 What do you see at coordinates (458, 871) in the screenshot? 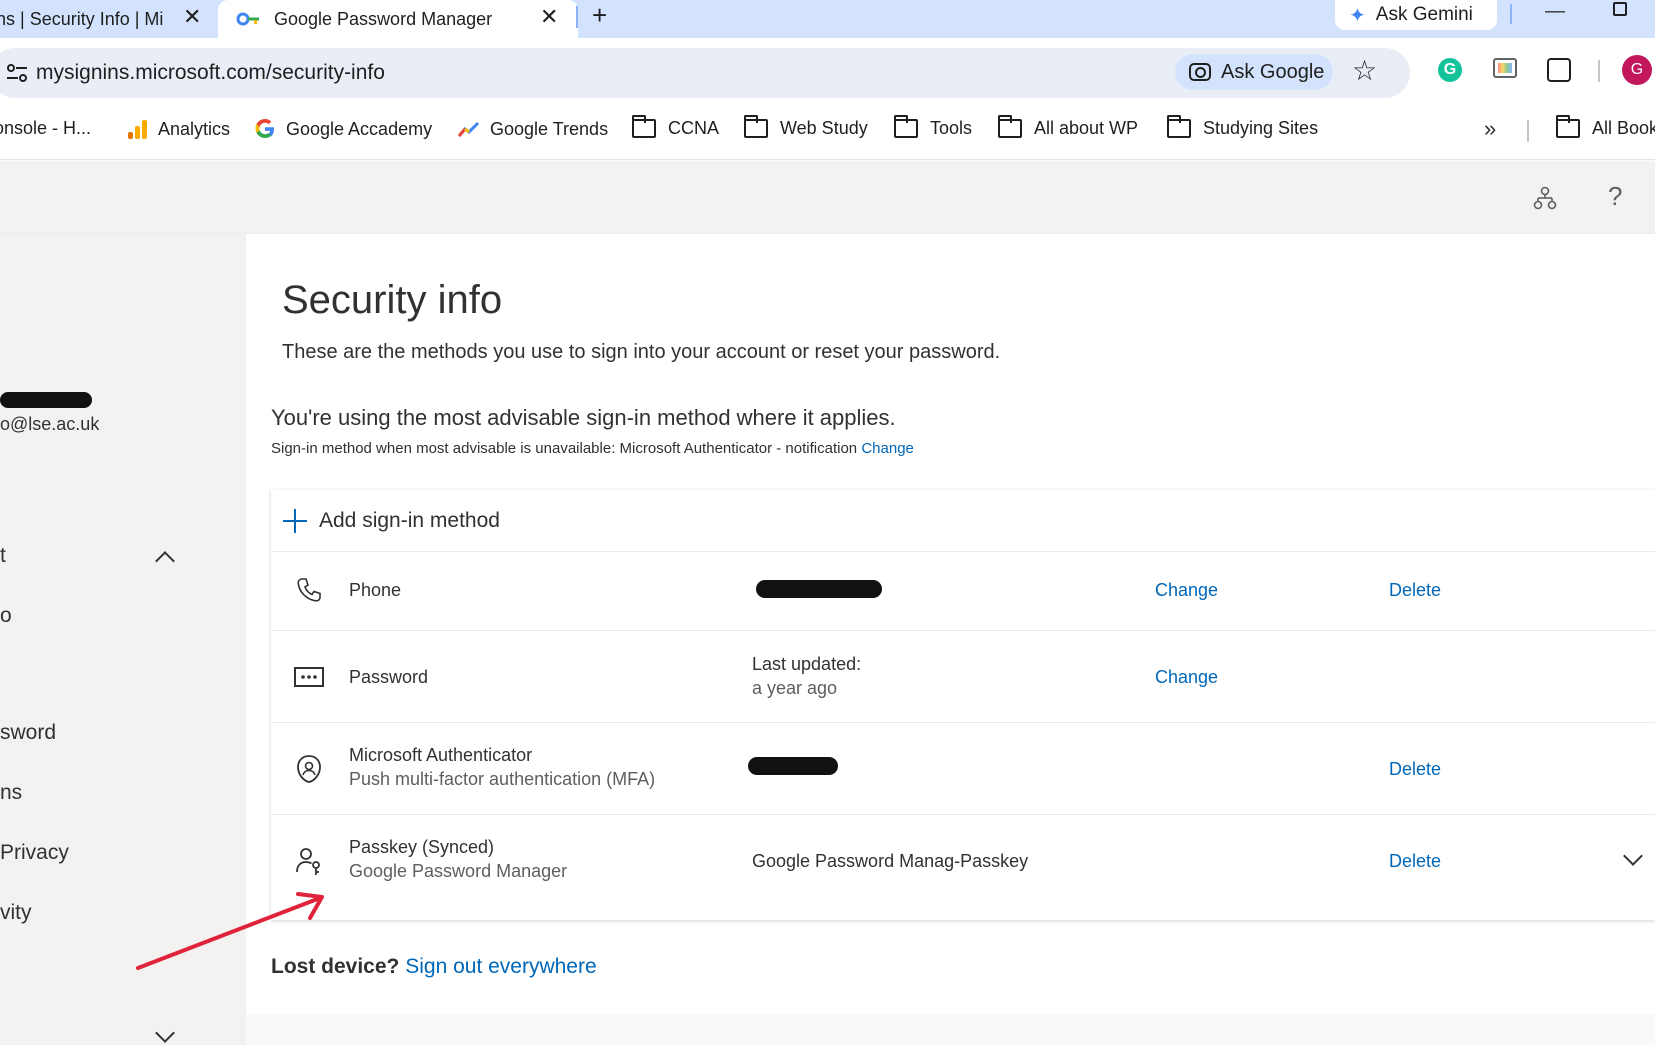
I see `method-description: Google Password Manager` at bounding box center [458, 871].